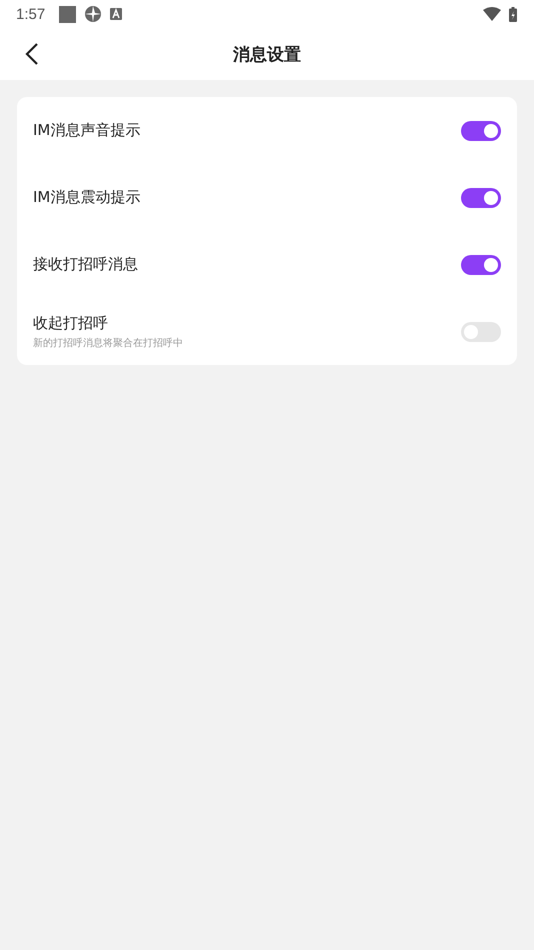  What do you see at coordinates (513, 14) in the screenshot?
I see `battery-icon` at bounding box center [513, 14].